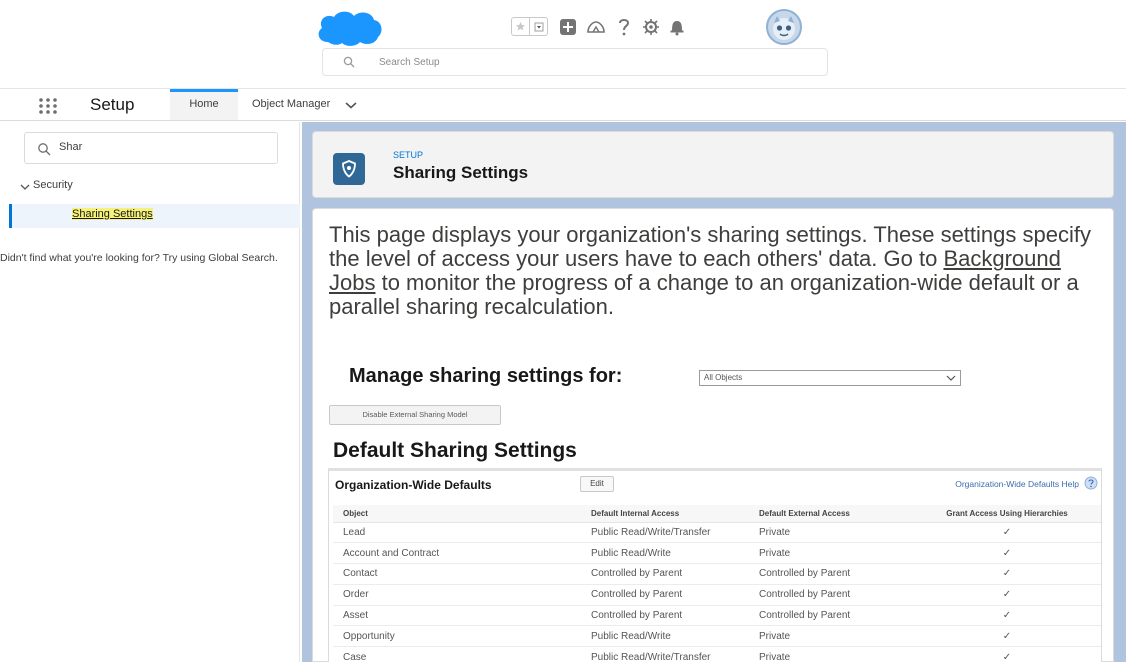  What do you see at coordinates (830, 378) in the screenshot?
I see `manage-sharing-select: All Objects` at bounding box center [830, 378].